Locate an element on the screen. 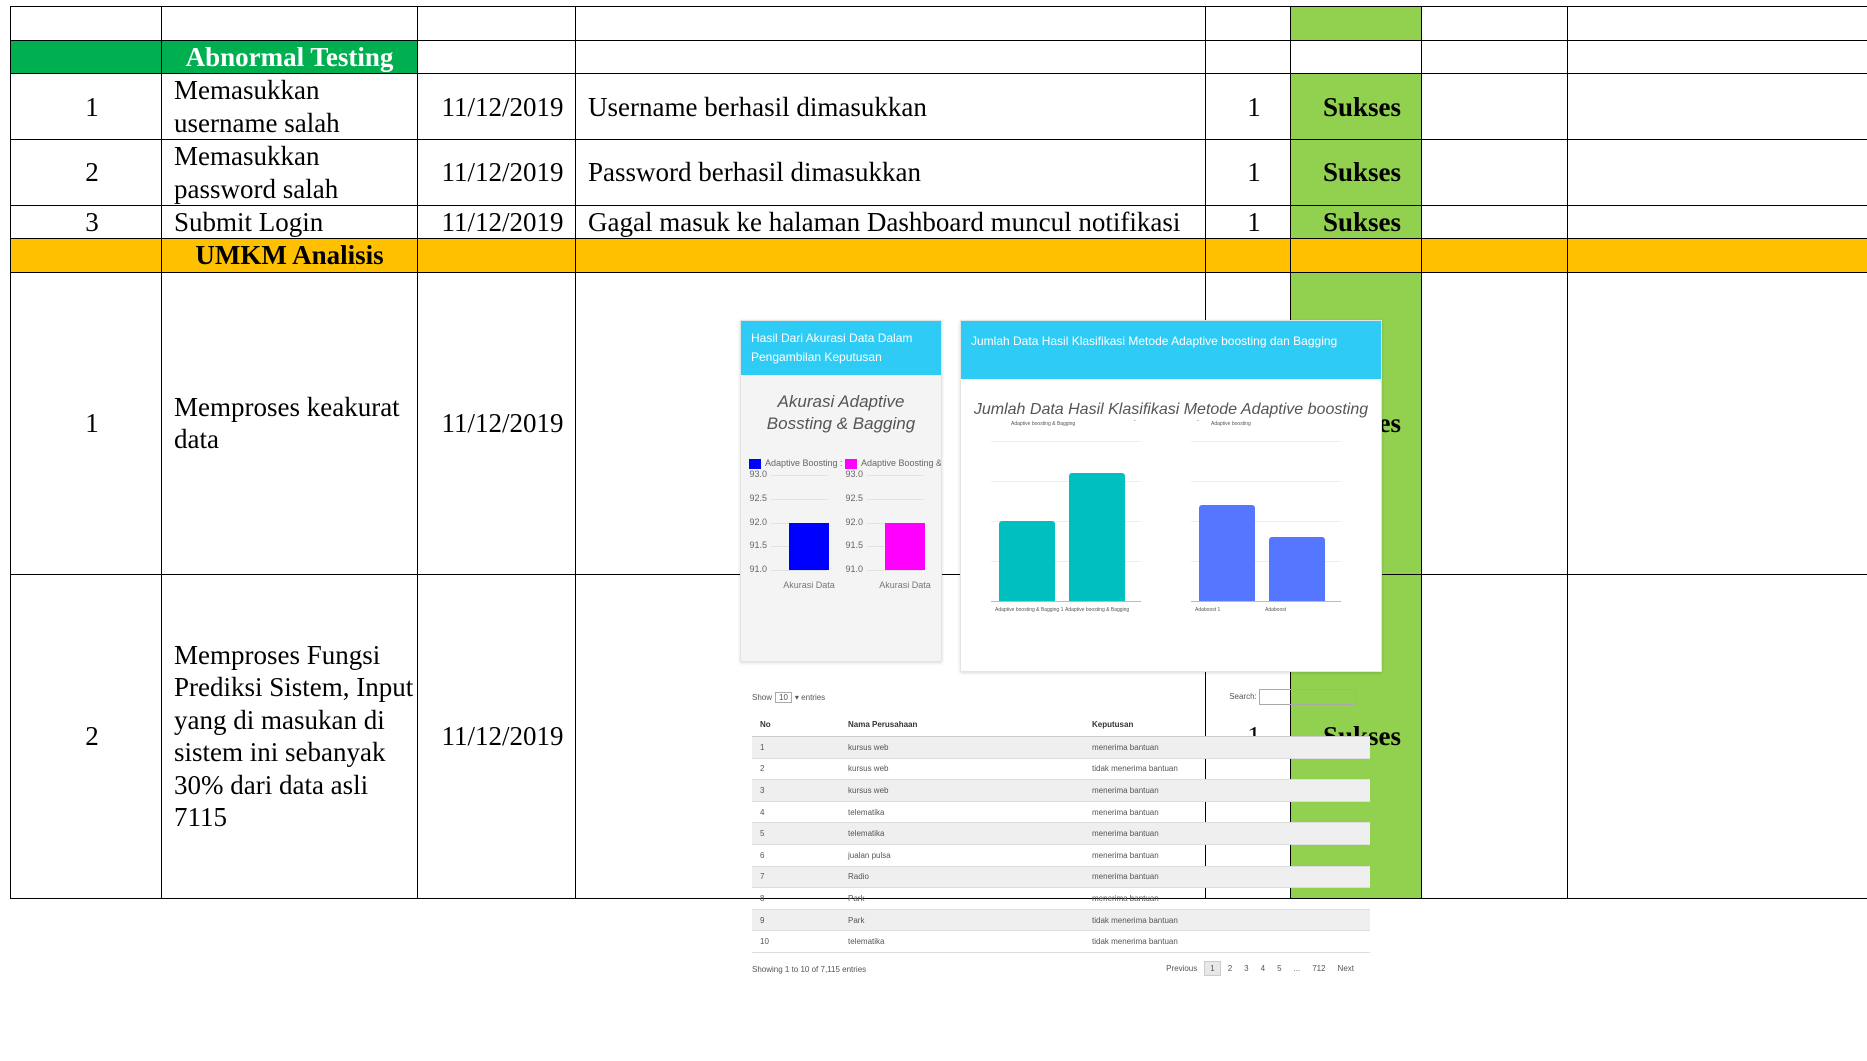  table-row: 10 telematika tidak menerima bantuan is located at coordinates (1061, 941).